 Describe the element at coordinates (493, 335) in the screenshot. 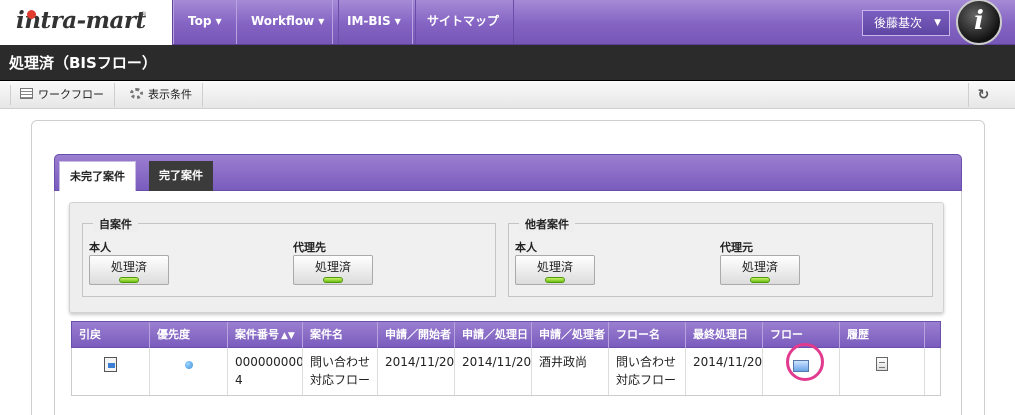

I see `column-header-process-date: 申請／処理日` at that location.